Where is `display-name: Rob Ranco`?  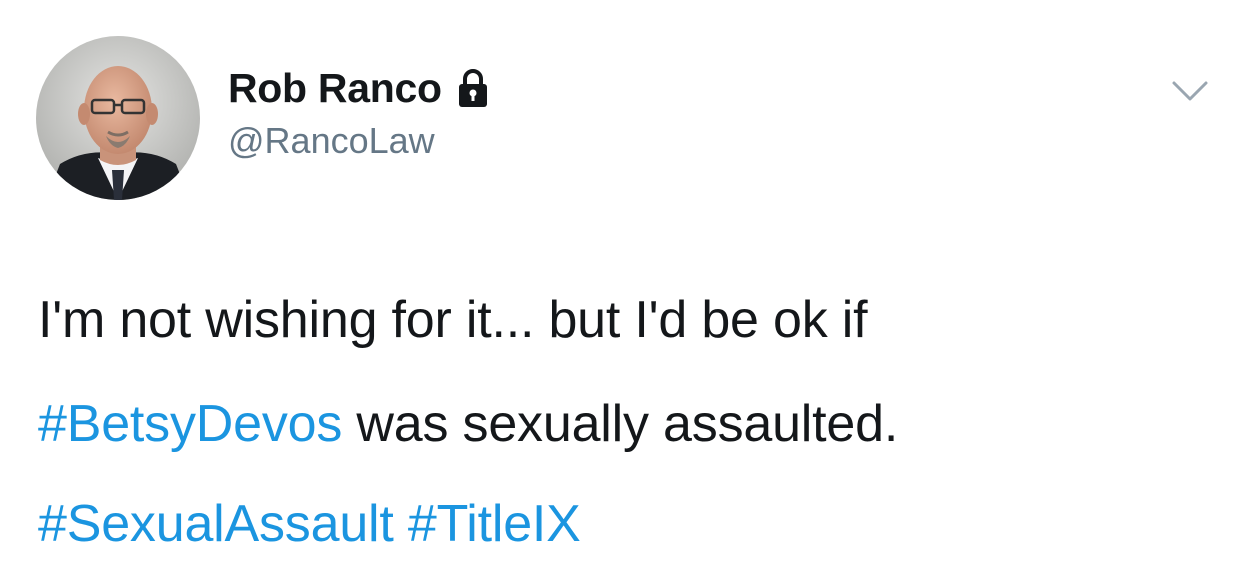
display-name: Rob Ranco is located at coordinates (335, 88).